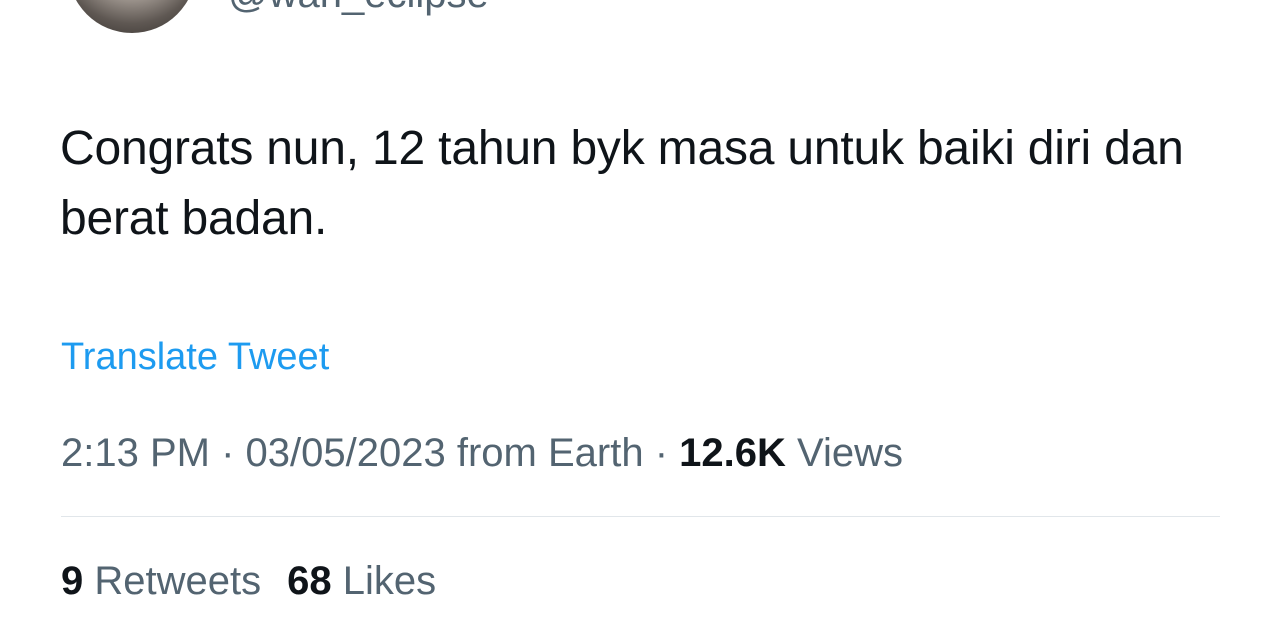 Image resolution: width=1280 pixels, height=626 pixels. I want to click on likes-label: Likes, so click(389, 581).